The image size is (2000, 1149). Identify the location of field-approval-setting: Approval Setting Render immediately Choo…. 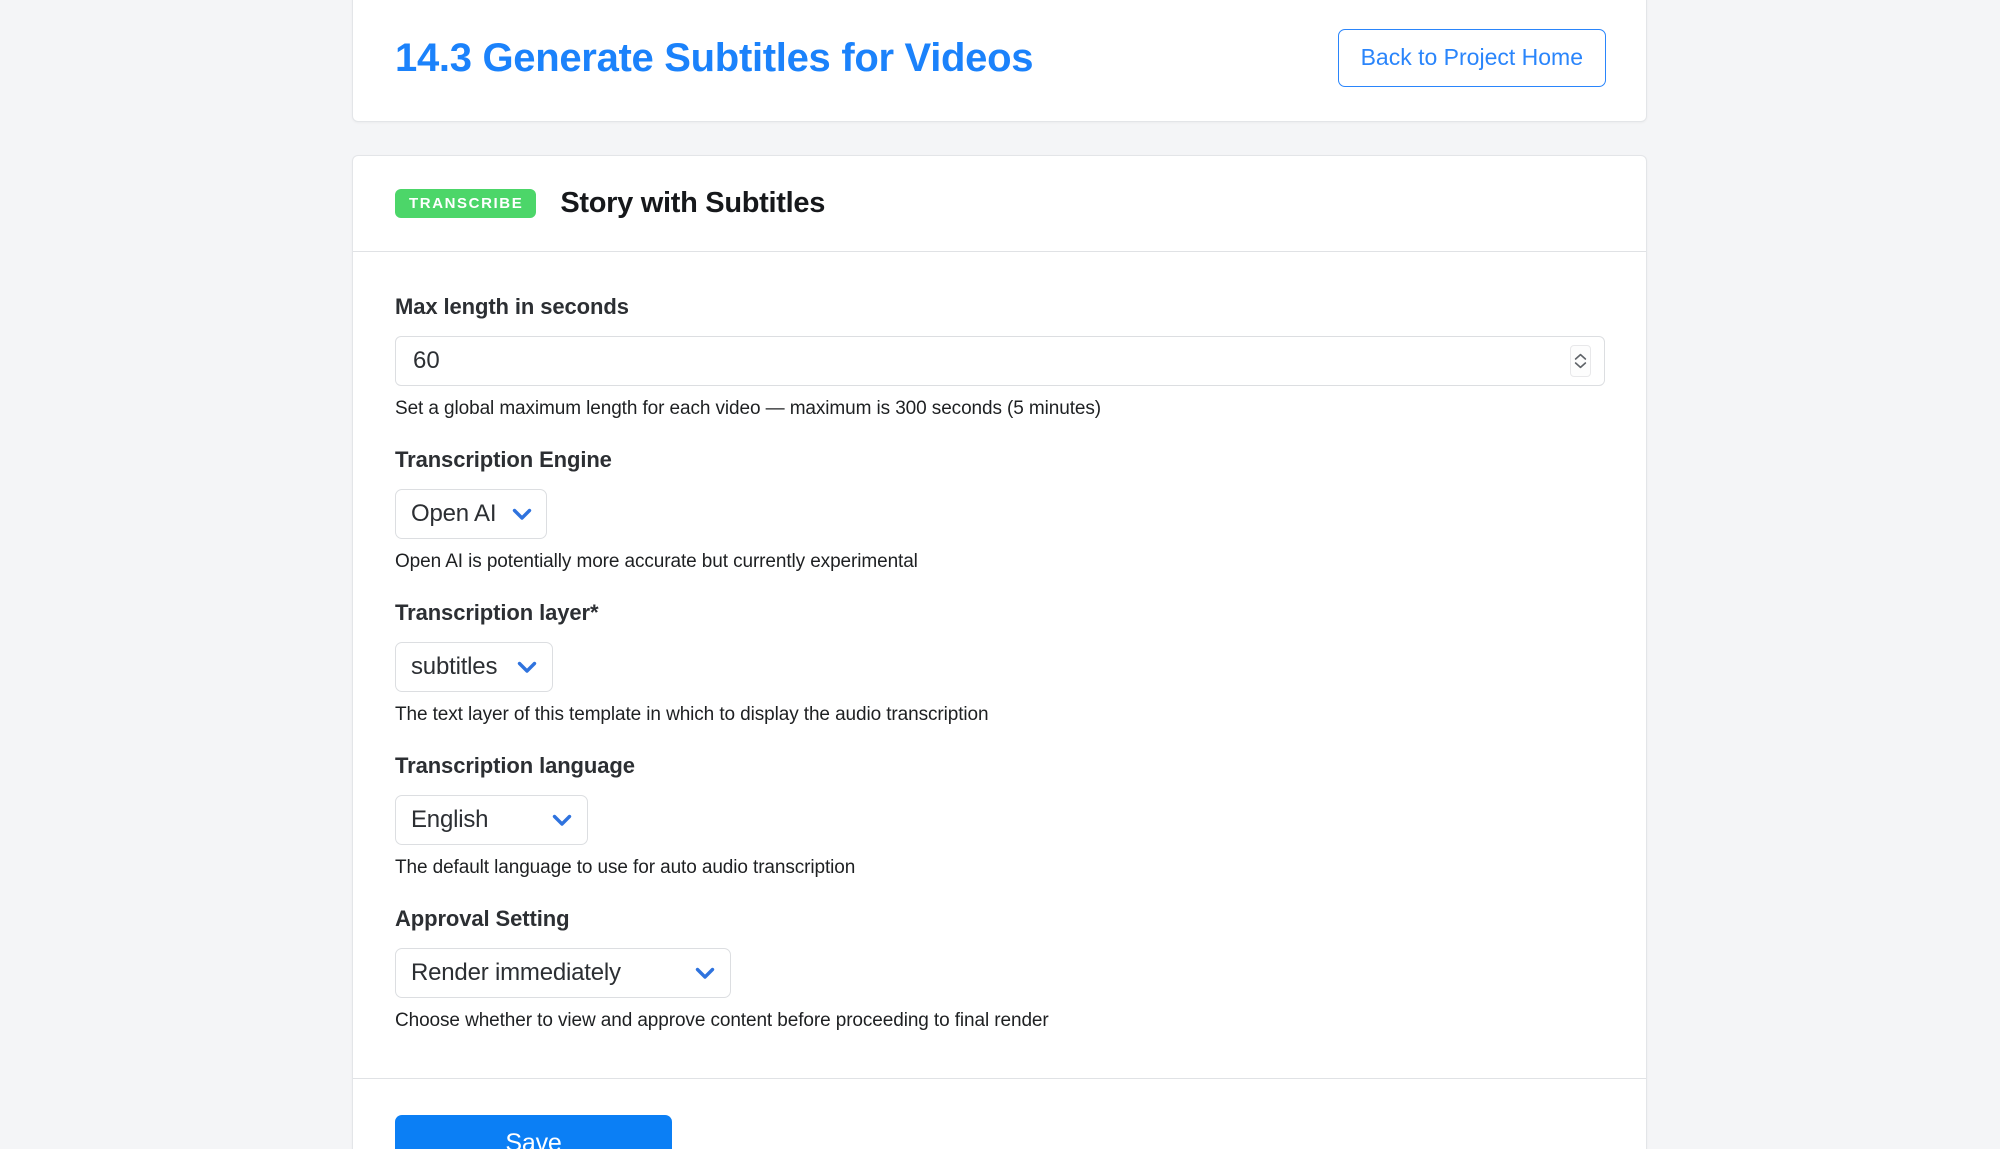
(999, 969).